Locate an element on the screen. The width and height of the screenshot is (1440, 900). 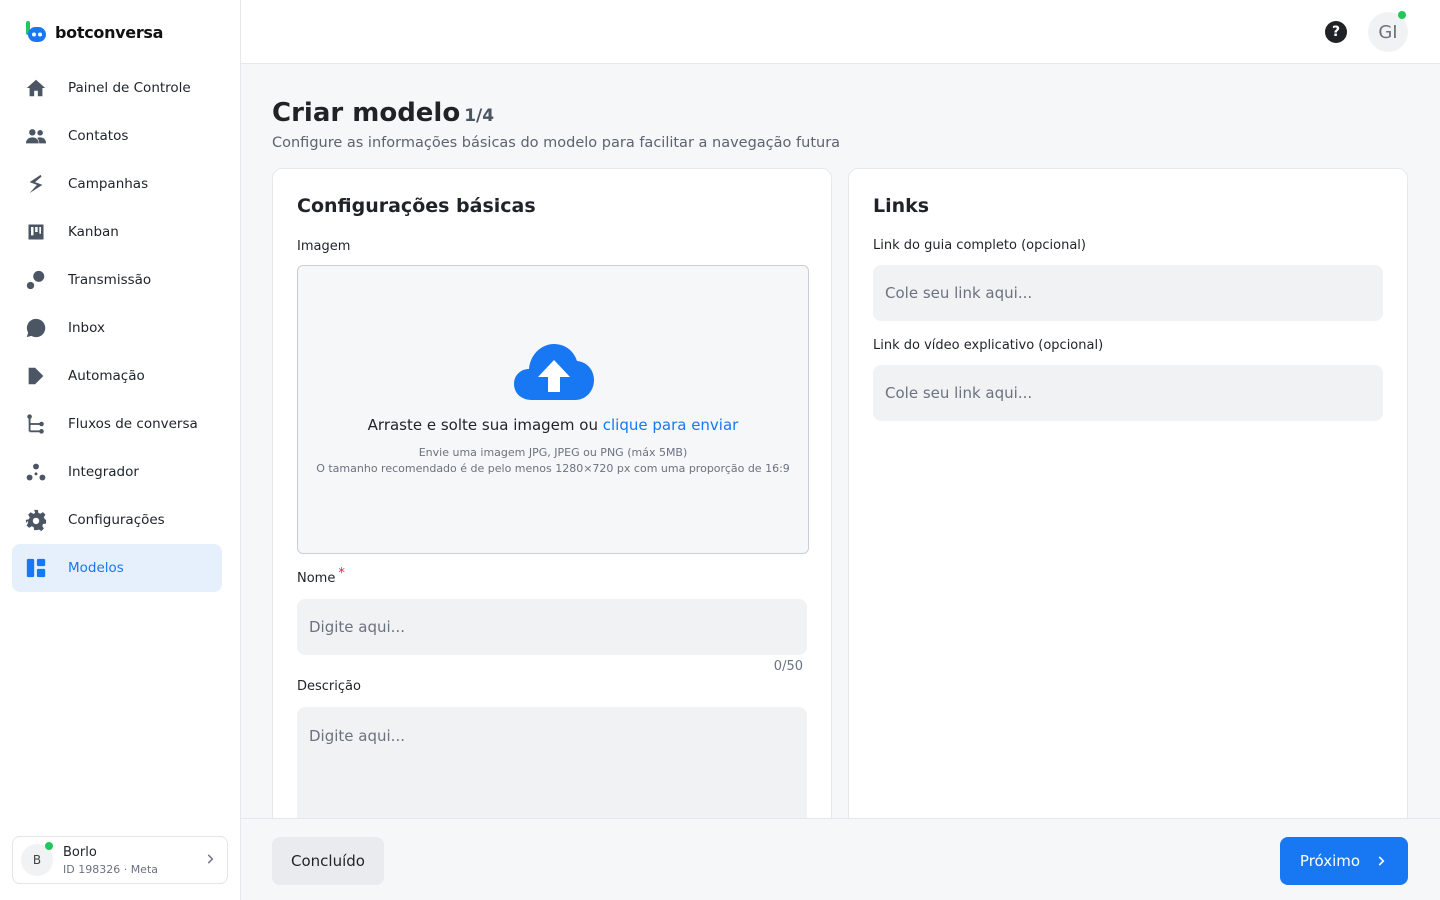
step-indicator: 1/4 is located at coordinates (479, 116).